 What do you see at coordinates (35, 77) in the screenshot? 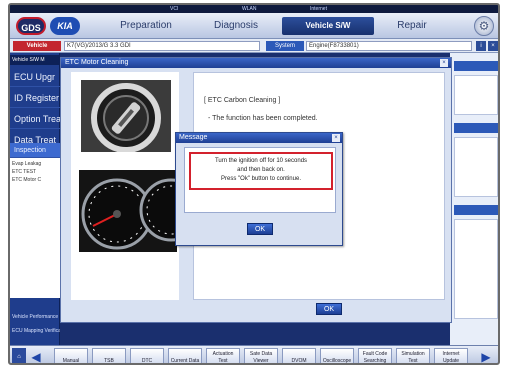
I see `sidebar-item-ecu-upgrade: ECU Upgr` at bounding box center [35, 77].